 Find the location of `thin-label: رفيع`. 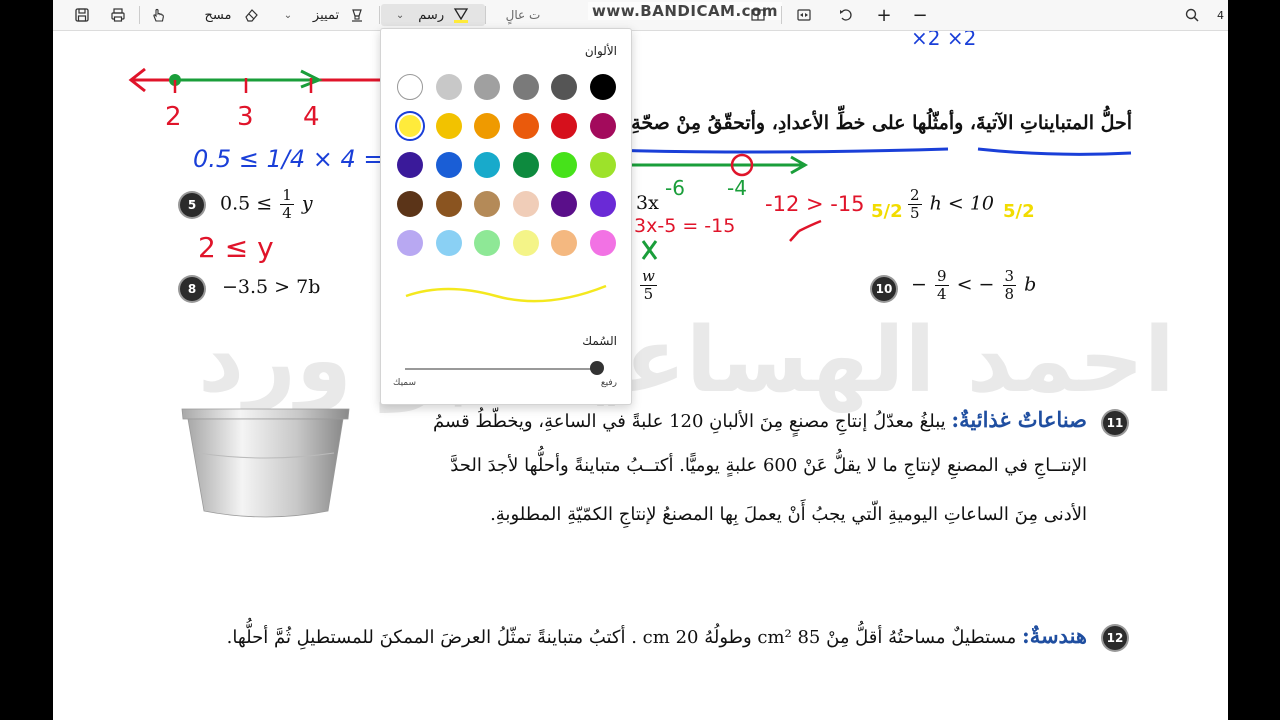

thin-label: رفيع is located at coordinates (608, 383).